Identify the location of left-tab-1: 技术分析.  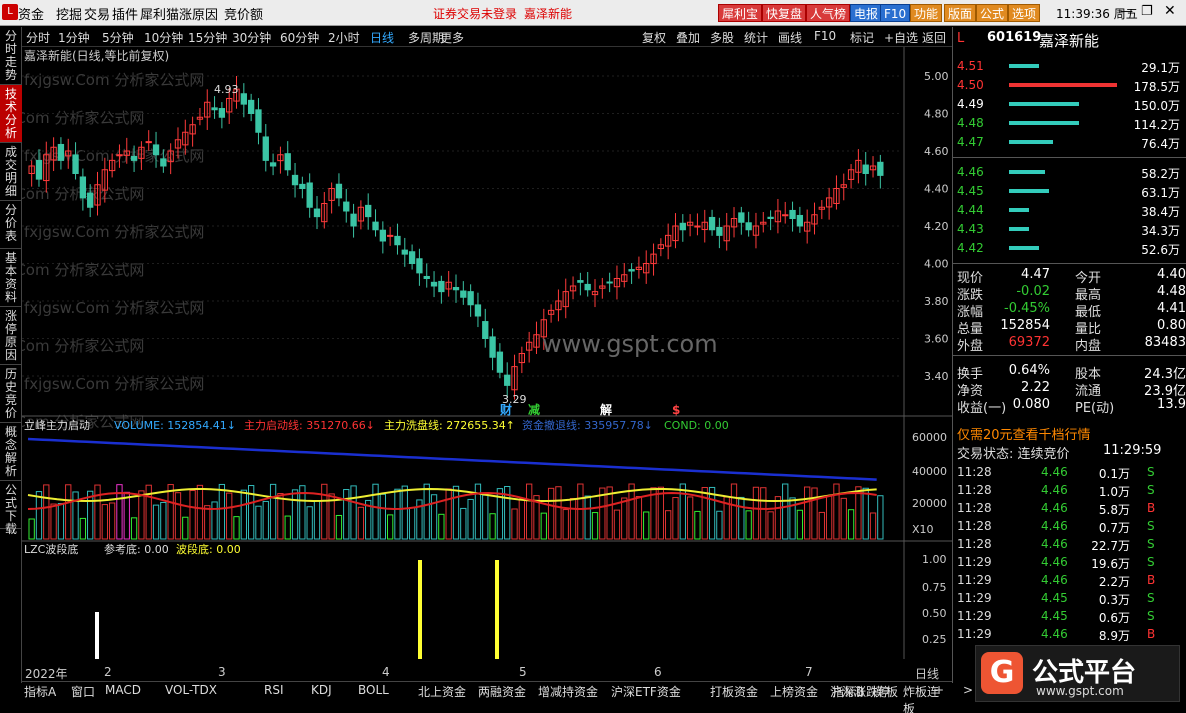
(11, 114).